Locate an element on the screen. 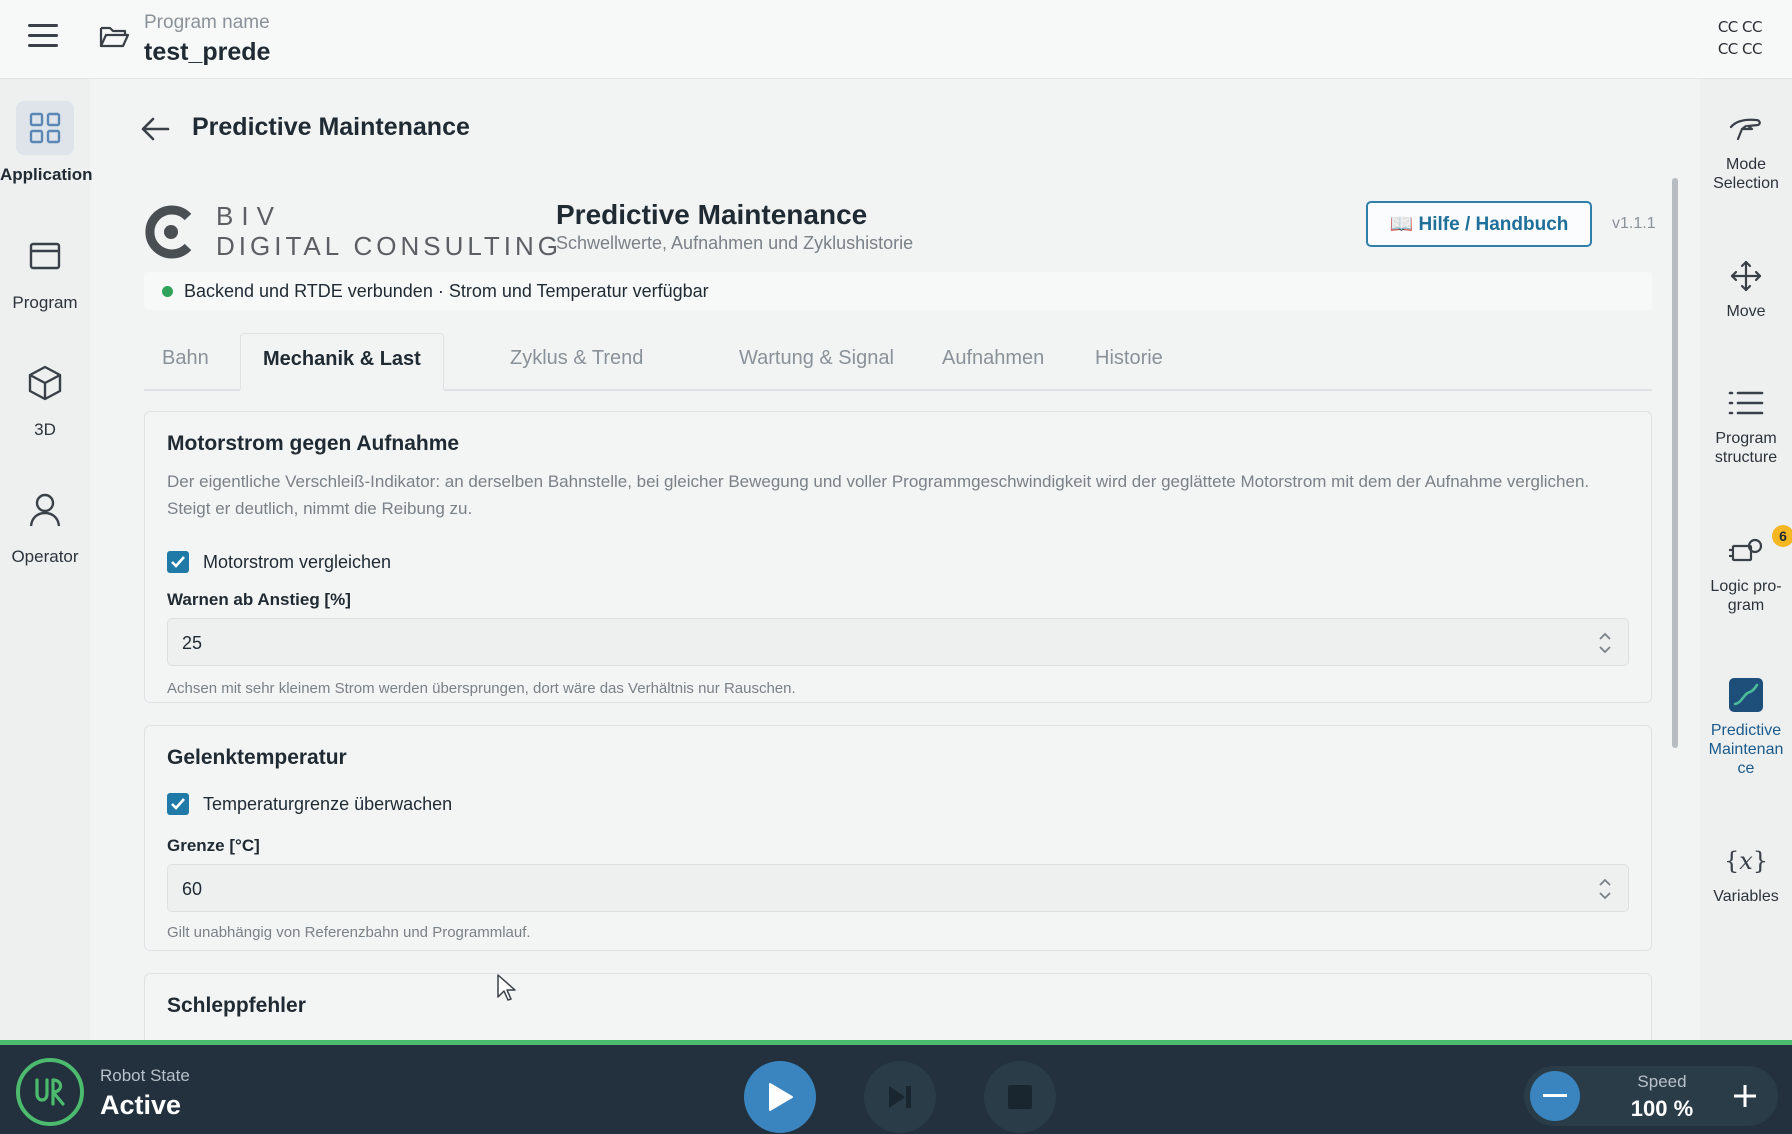 This screenshot has width=1792, height=1134. stop-button is located at coordinates (1020, 1097).